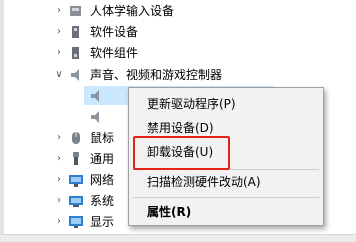 The height and width of the screenshot is (242, 356). What do you see at coordinates (76, 11) in the screenshot?
I see `hid-icon` at bounding box center [76, 11].